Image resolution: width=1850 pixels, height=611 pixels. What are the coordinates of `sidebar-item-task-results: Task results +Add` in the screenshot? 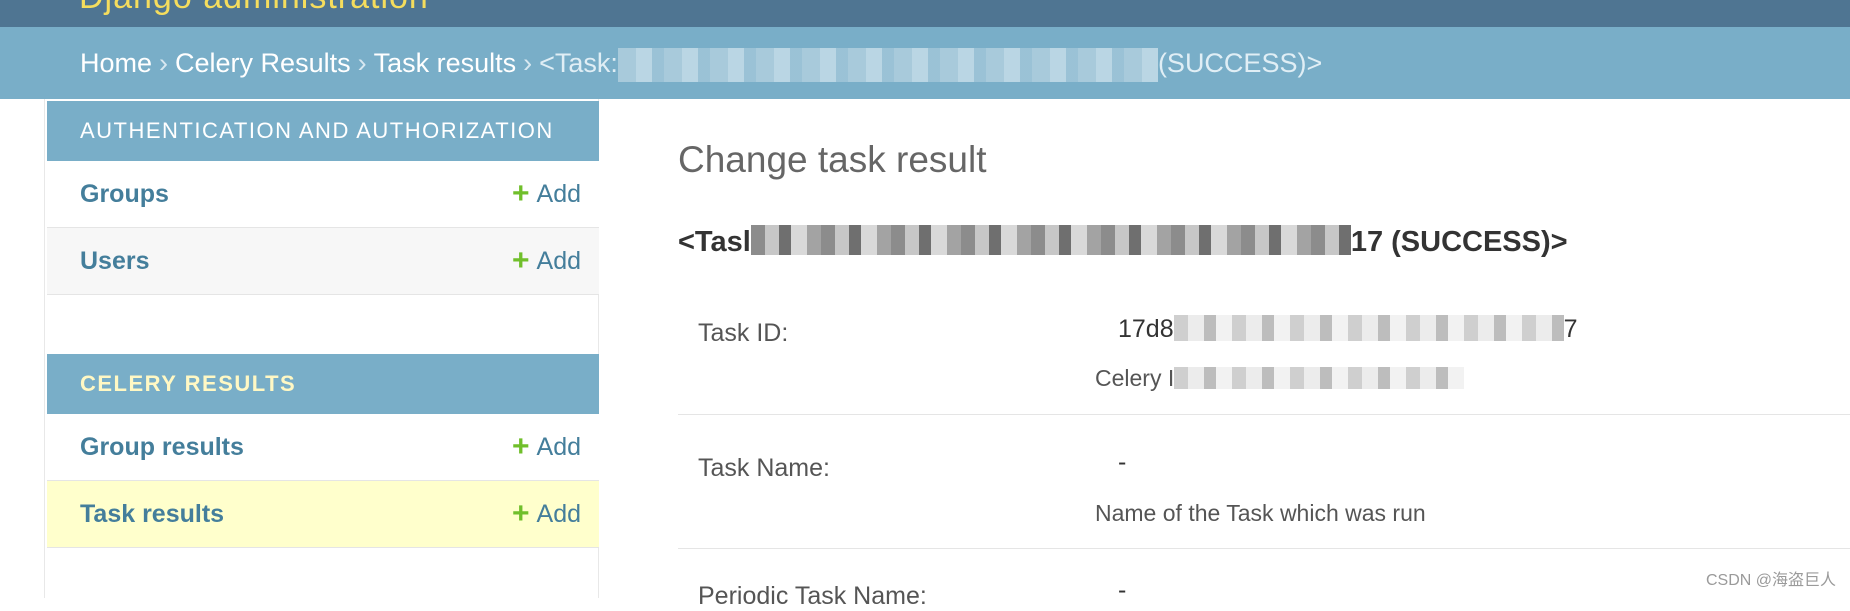 It's located at (323, 514).